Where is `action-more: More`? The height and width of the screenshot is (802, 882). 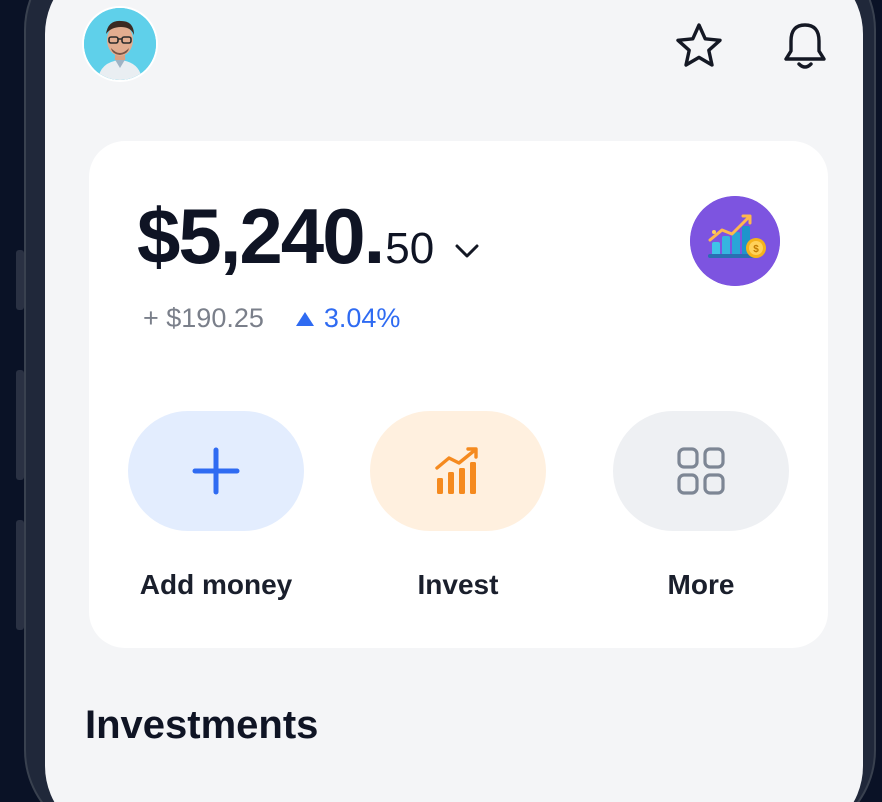 action-more: More is located at coordinates (701, 506).